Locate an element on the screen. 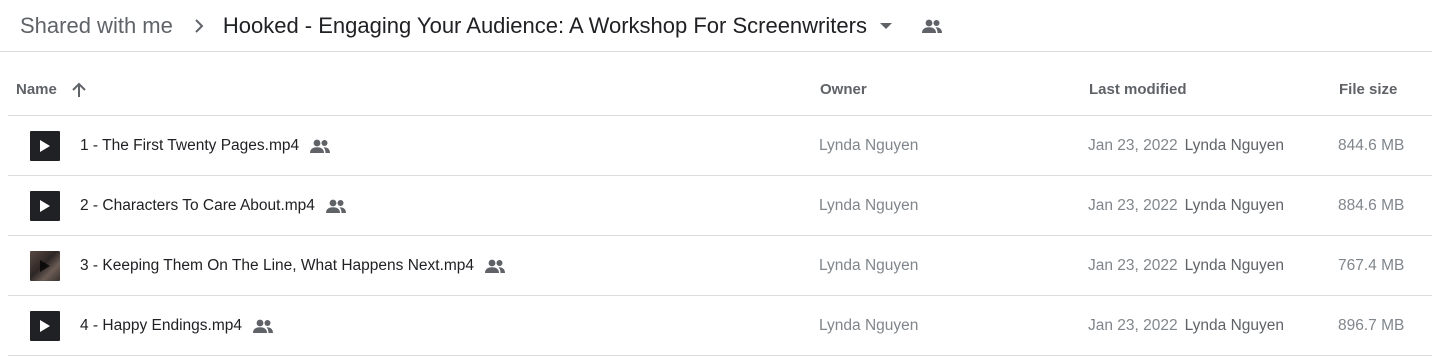  file-name-cell: 1 - The First Twenty Pages.mp4 is located at coordinates (180, 145).